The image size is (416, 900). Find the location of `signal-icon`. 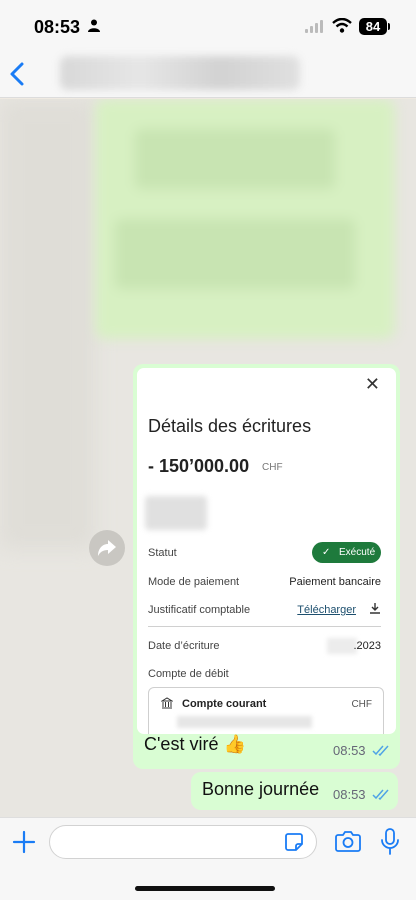

signal-icon is located at coordinates (314, 26).